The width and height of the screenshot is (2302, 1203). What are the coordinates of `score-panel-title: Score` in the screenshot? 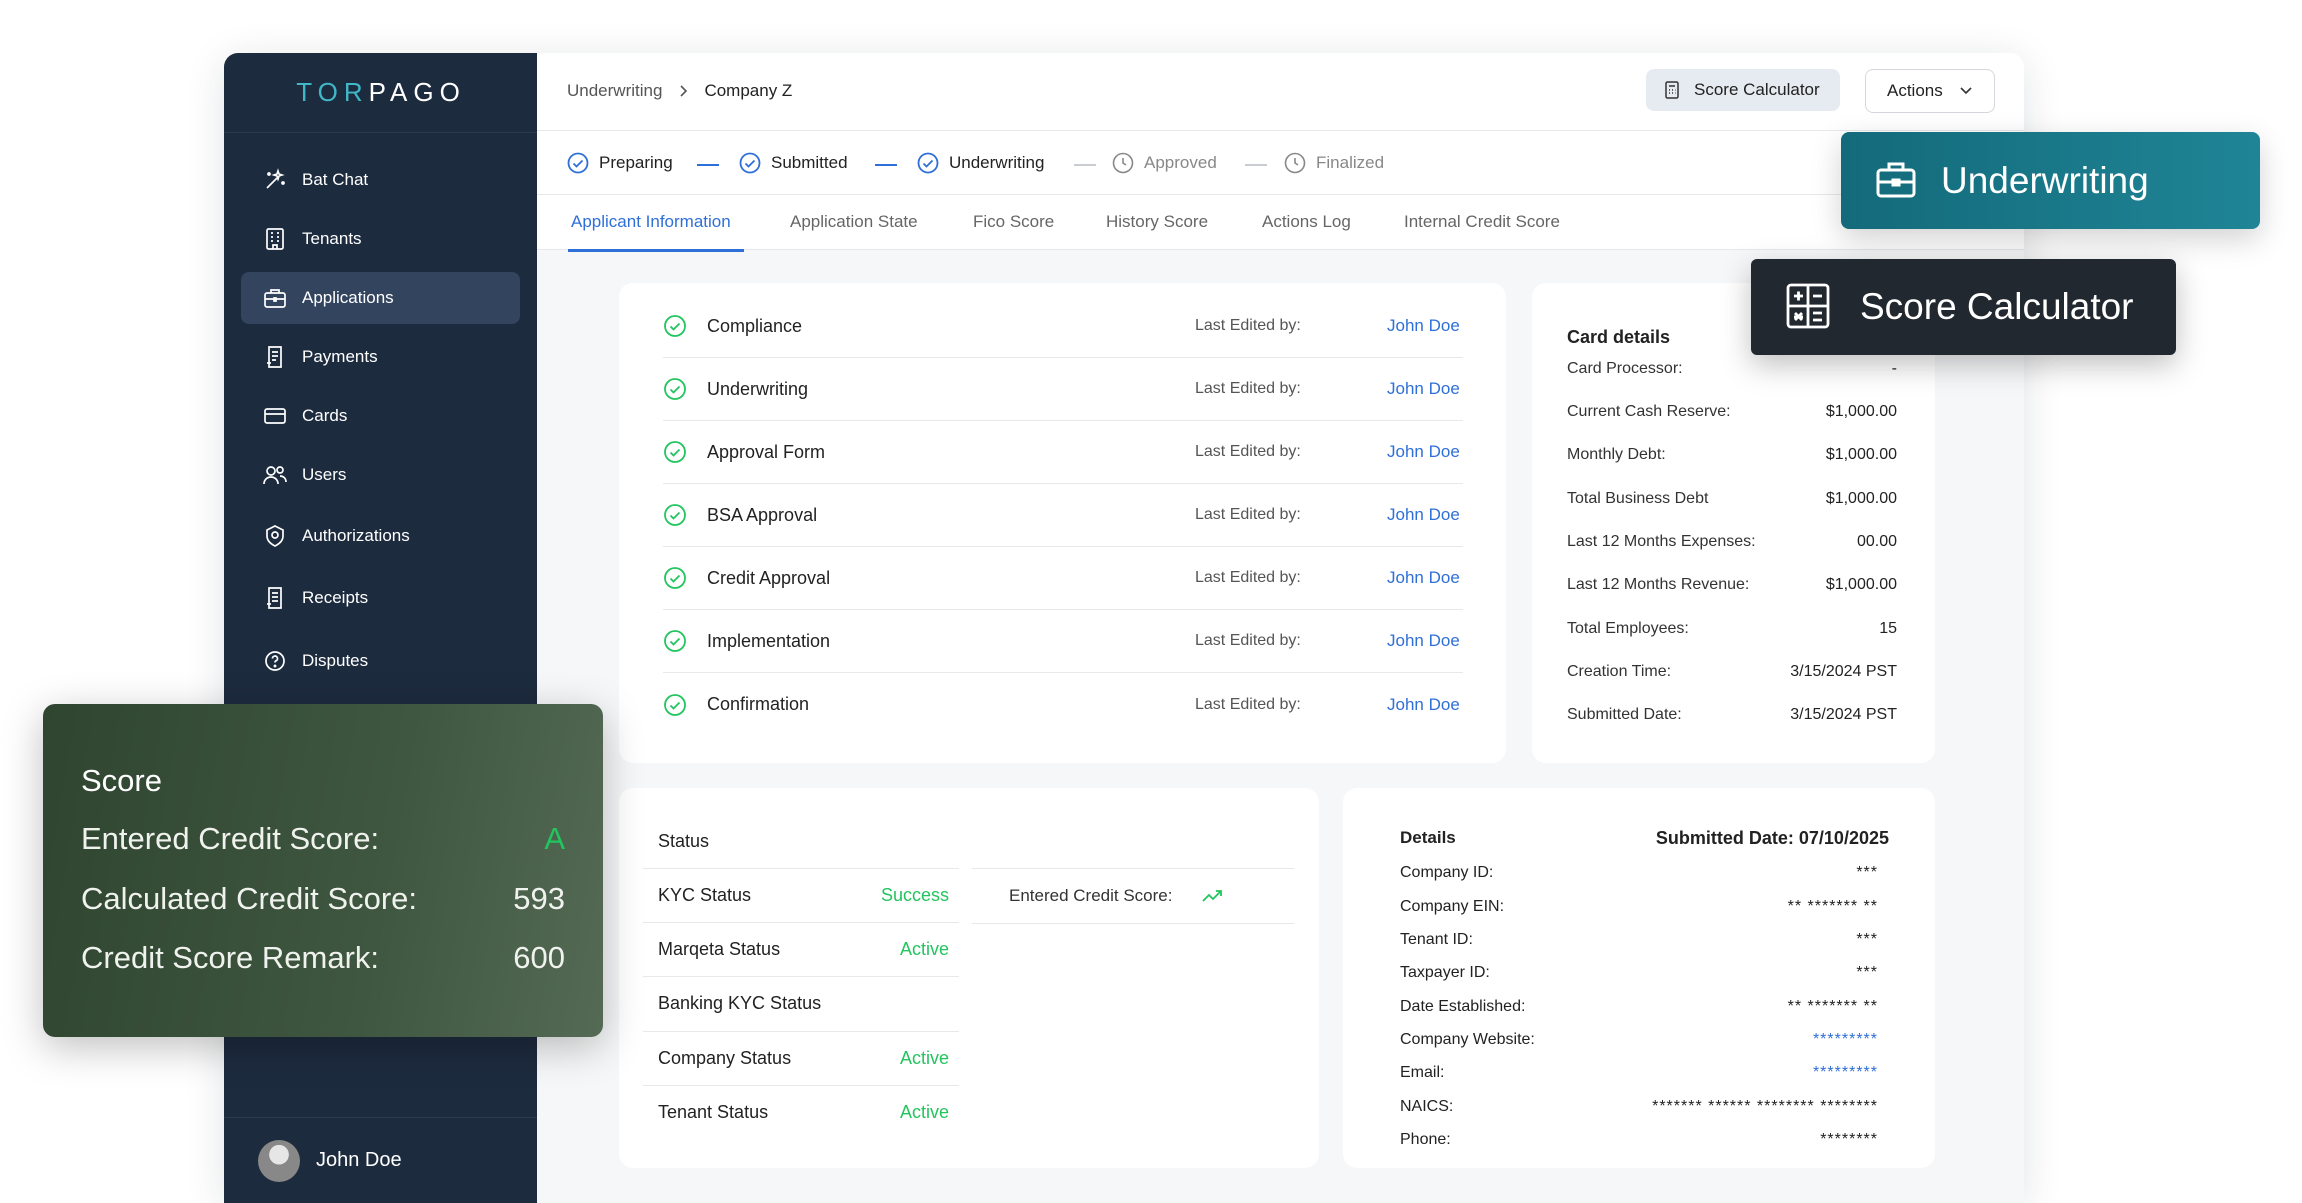 It's located at (121, 780).